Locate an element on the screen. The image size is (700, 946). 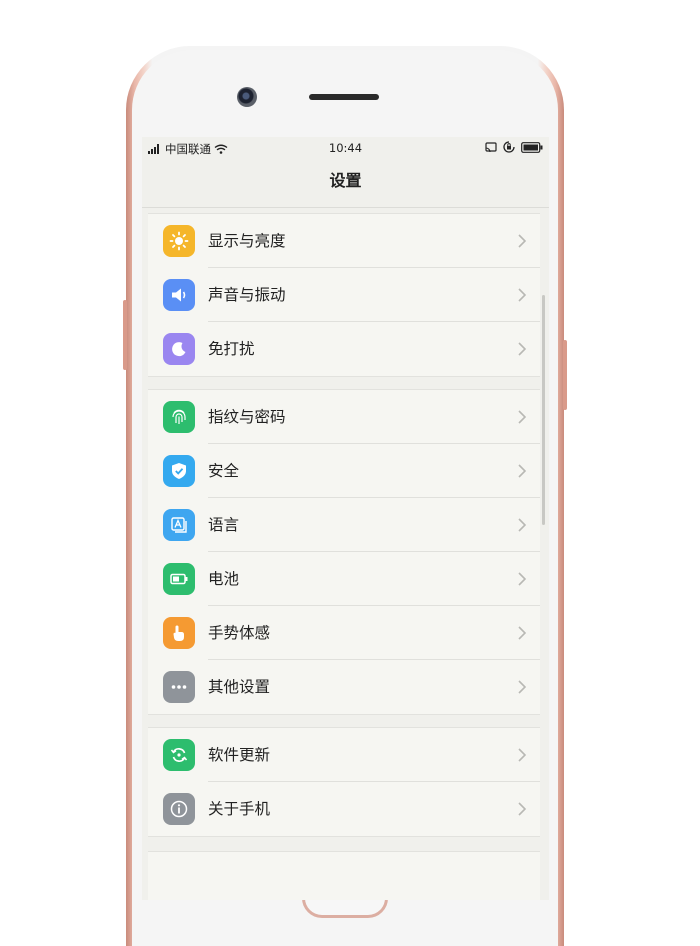
settings-item-fingerprint-password: 指纹与密码 is located at coordinates (344, 417).